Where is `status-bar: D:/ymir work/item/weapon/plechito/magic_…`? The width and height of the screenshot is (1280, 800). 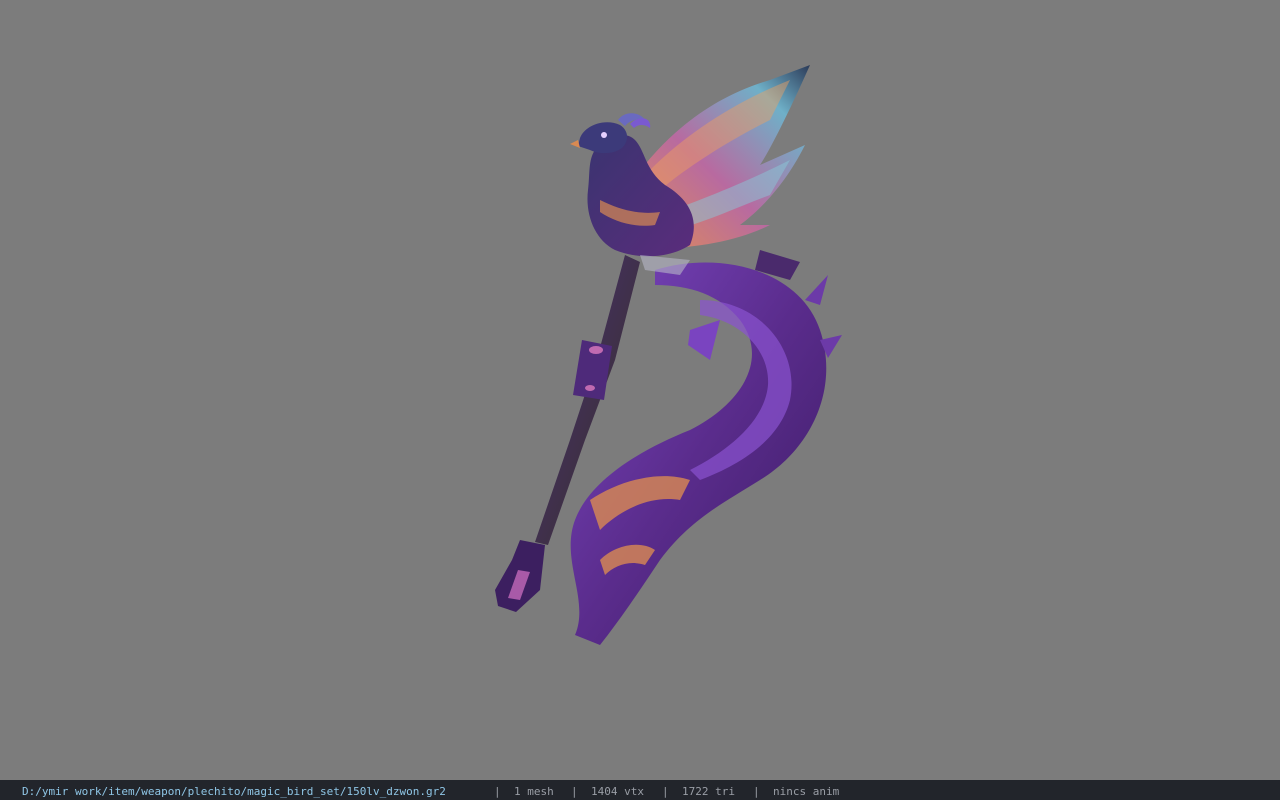 status-bar: D:/ymir work/item/weapon/plechito/magic_… is located at coordinates (640, 790).